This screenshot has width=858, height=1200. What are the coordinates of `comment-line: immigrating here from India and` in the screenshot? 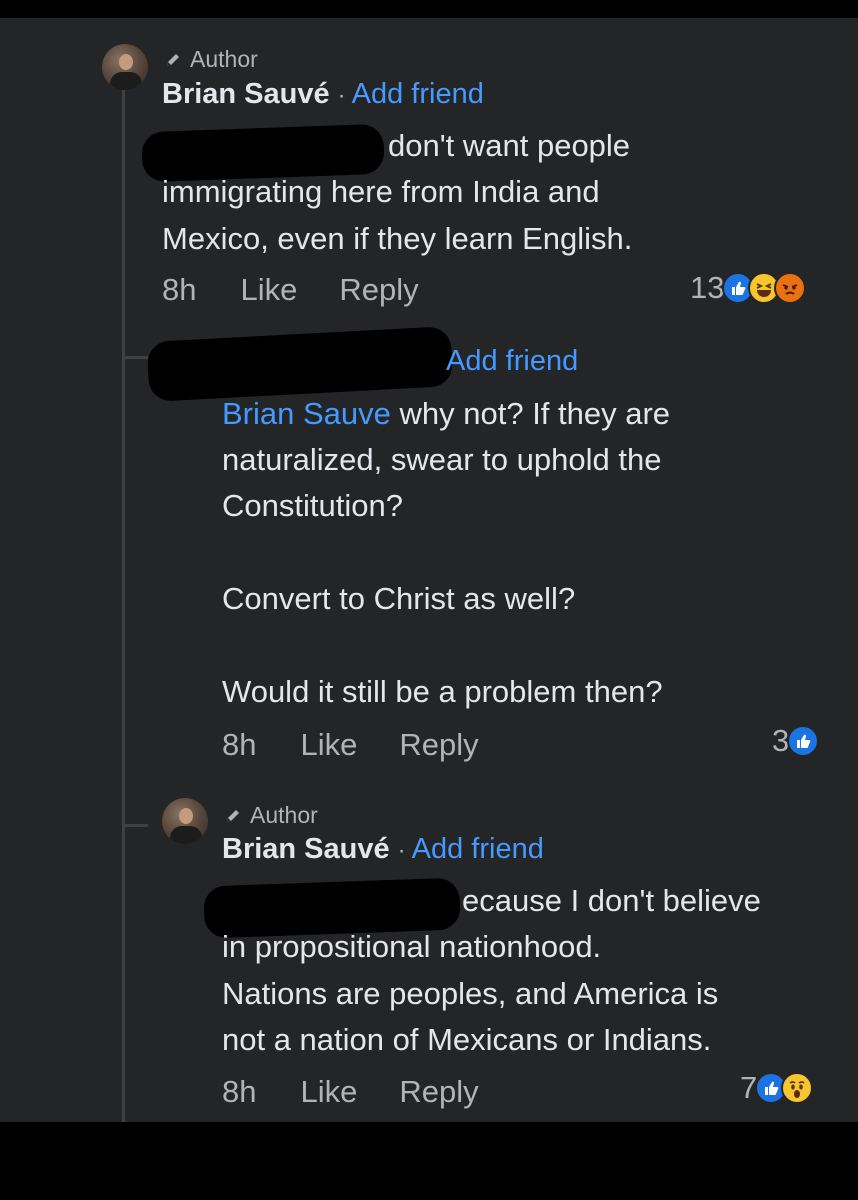 It's located at (381, 191).